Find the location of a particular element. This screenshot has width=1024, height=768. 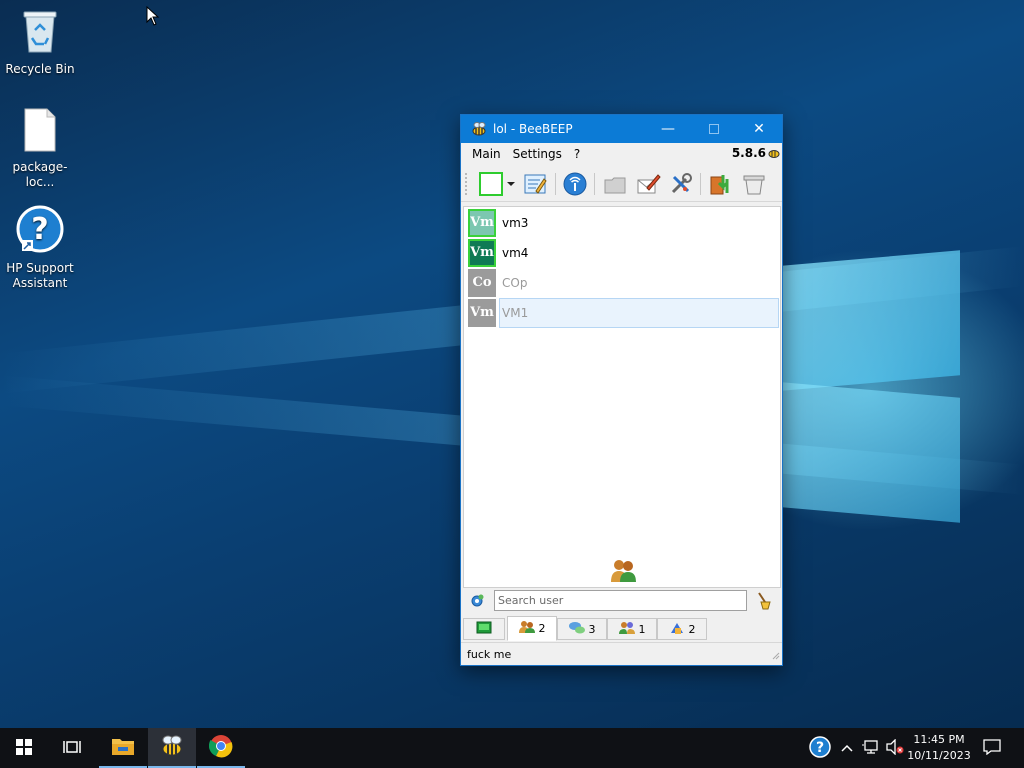

chrome-icon is located at coordinates (220, 747).